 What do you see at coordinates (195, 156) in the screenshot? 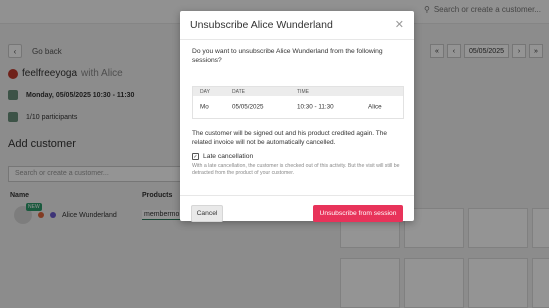
I see `checkbox-icon: ✓` at bounding box center [195, 156].